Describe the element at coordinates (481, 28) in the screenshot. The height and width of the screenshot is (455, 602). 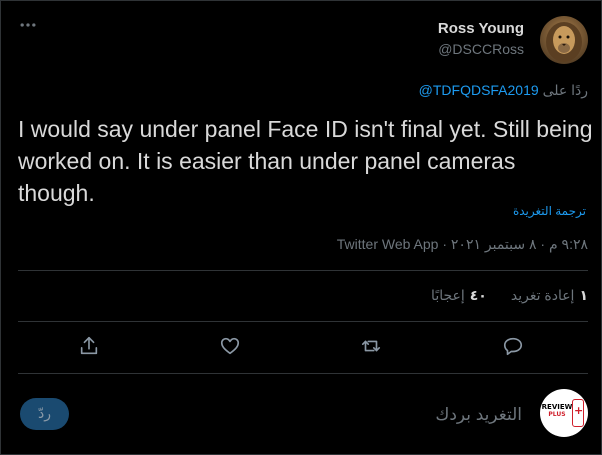
I see `author-name: Ross Young` at that location.